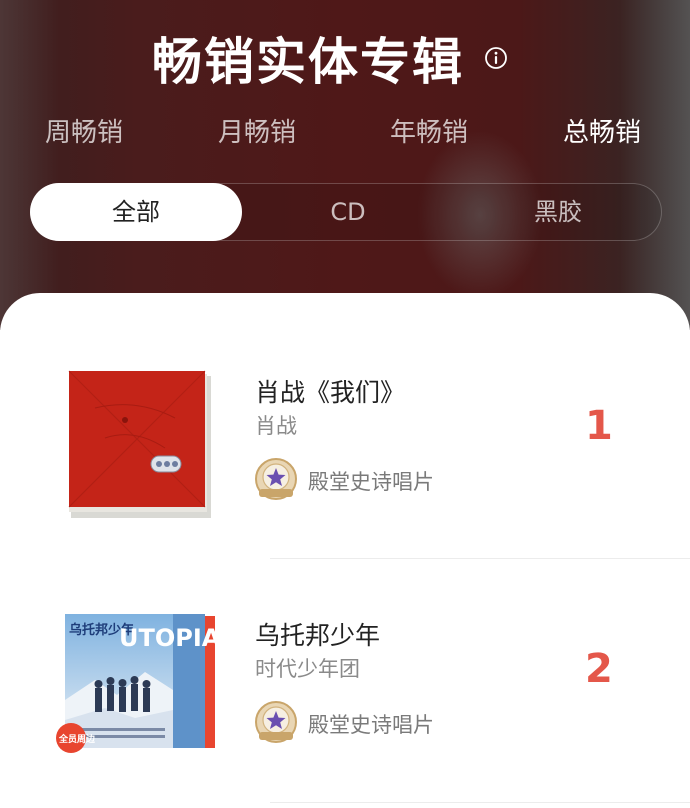 This screenshot has height=808, width=690. Describe the element at coordinates (308, 62) in the screenshot. I see `page-title: 畅销实体专辑` at that location.